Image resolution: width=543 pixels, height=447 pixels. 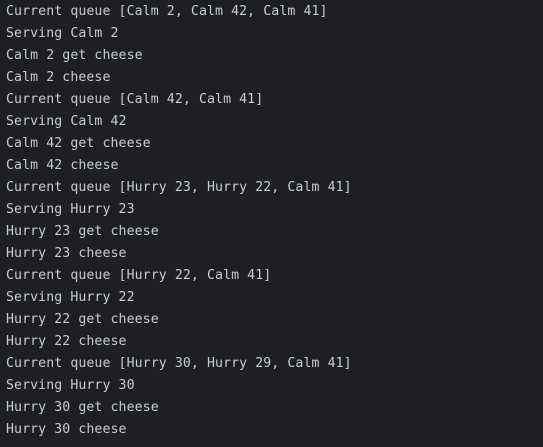 What do you see at coordinates (74, 55) in the screenshot?
I see `console-line: Calm 2 get cheese` at bounding box center [74, 55].